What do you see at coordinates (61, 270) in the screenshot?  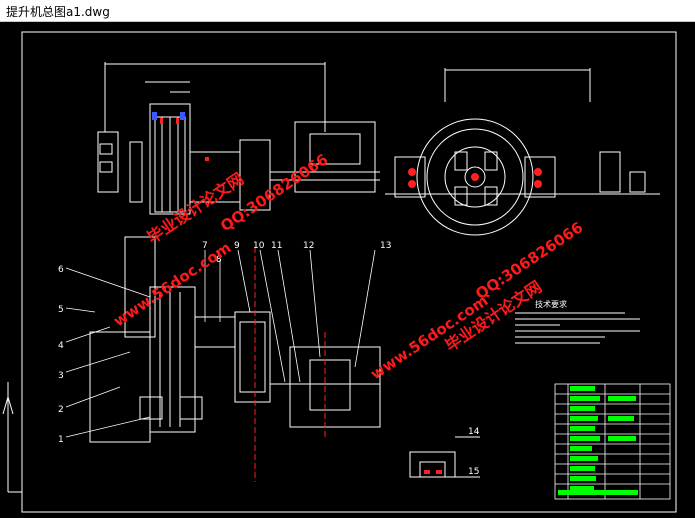 I see `part-number-6: 6` at bounding box center [61, 270].